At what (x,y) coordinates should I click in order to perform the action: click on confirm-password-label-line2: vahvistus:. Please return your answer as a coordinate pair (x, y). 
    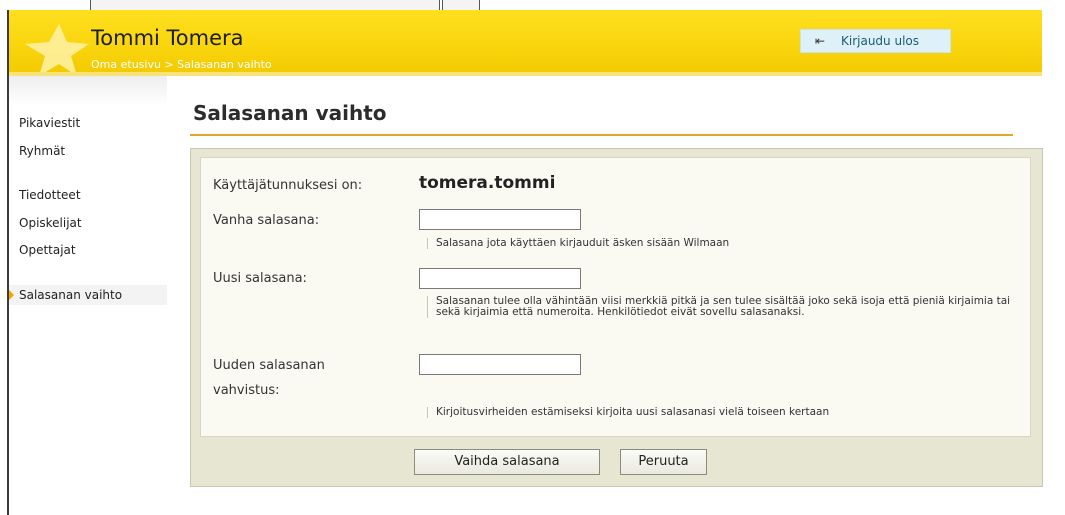
    Looking at the image, I should click on (246, 390).